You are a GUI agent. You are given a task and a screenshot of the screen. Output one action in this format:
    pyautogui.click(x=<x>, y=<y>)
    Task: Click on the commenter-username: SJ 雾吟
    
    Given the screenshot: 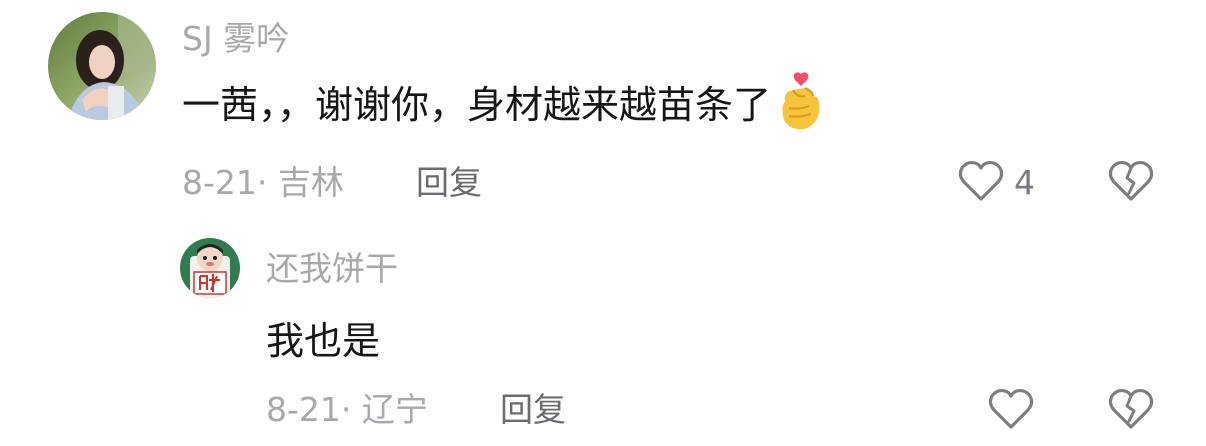 What is the action you would take?
    pyautogui.click(x=235, y=38)
    